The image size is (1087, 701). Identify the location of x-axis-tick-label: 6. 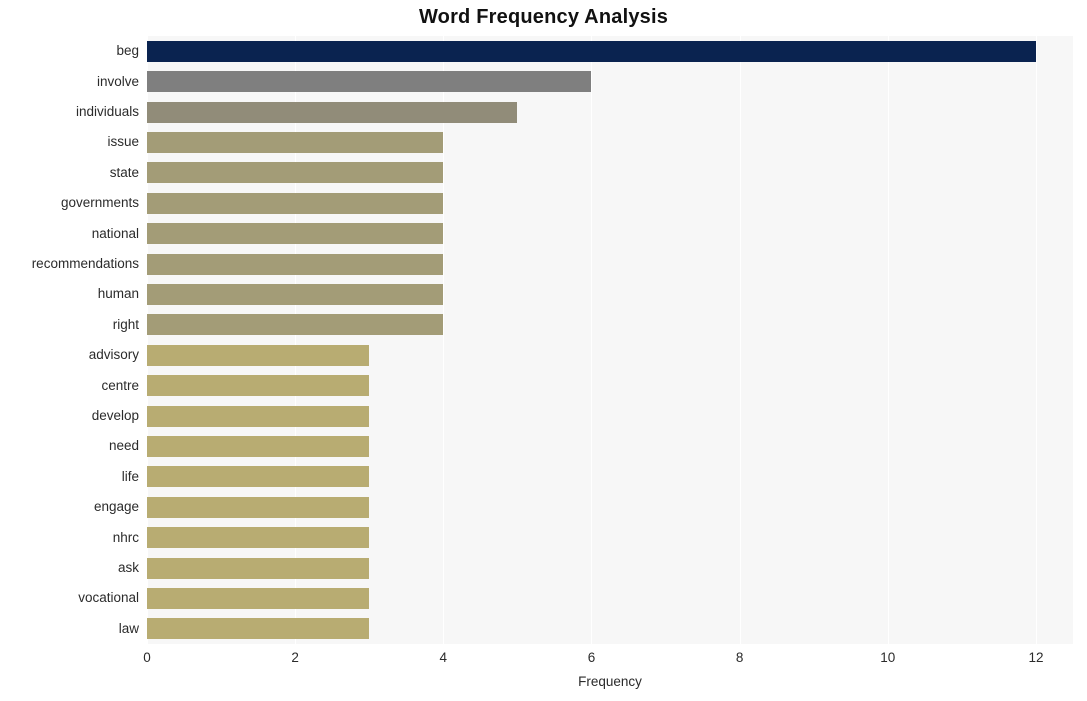
(591, 657).